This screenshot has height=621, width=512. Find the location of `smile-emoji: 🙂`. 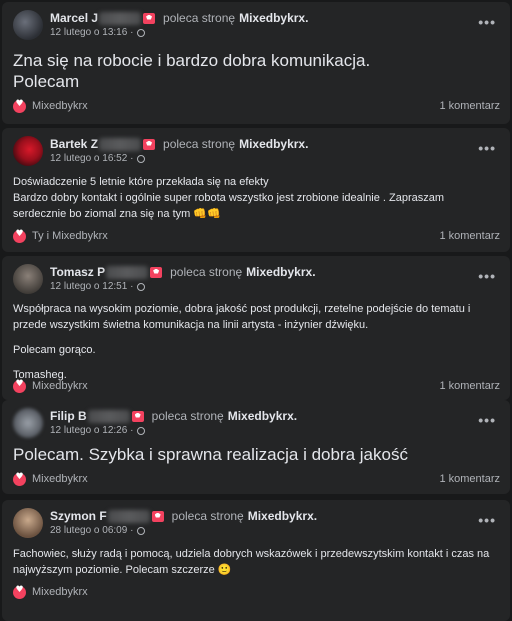

smile-emoji: 🙂 is located at coordinates (224, 569).